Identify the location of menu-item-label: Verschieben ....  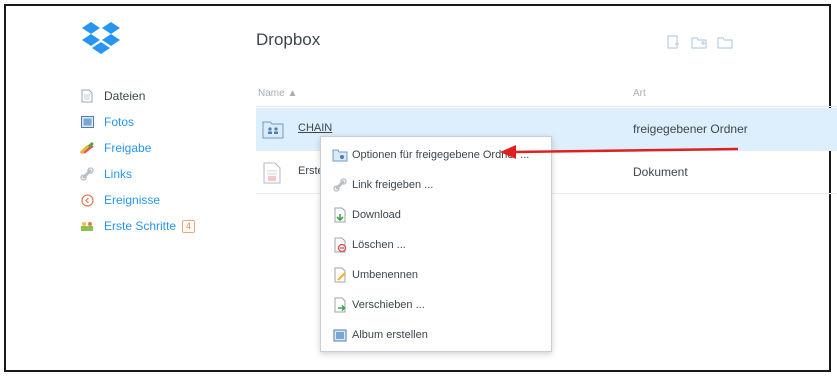
(388, 305).